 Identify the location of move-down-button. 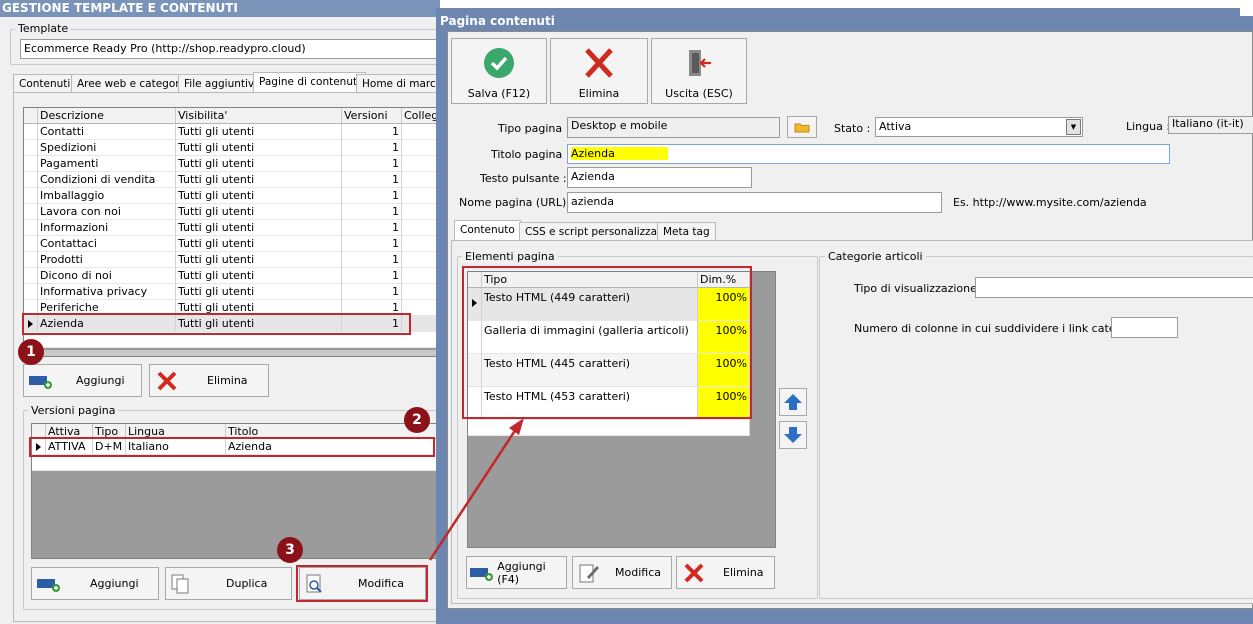
(793, 435).